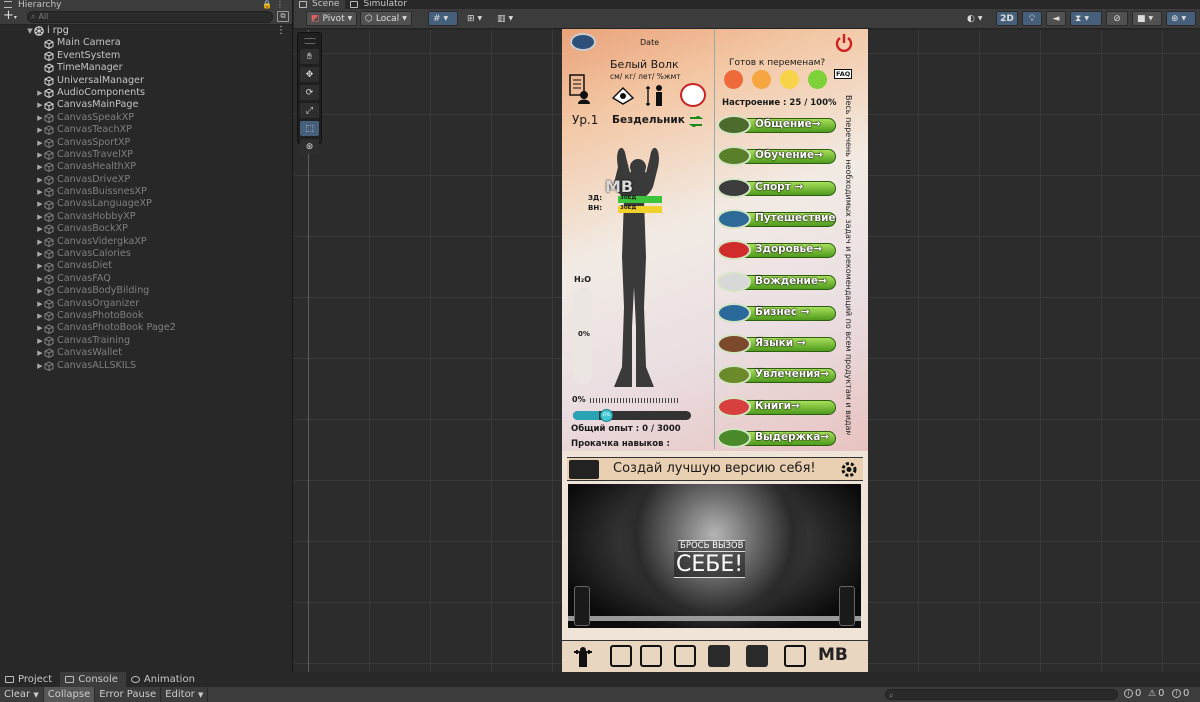 This screenshot has width=1200, height=702. What do you see at coordinates (849, 469) in the screenshot?
I see `settings-gear-icon` at bounding box center [849, 469].